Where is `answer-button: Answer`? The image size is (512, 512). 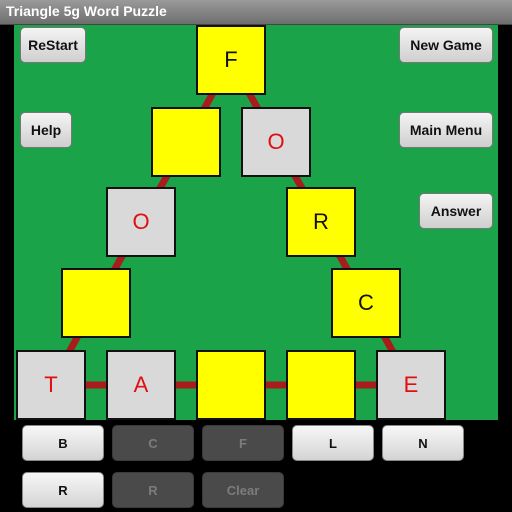 answer-button: Answer is located at coordinates (456, 211).